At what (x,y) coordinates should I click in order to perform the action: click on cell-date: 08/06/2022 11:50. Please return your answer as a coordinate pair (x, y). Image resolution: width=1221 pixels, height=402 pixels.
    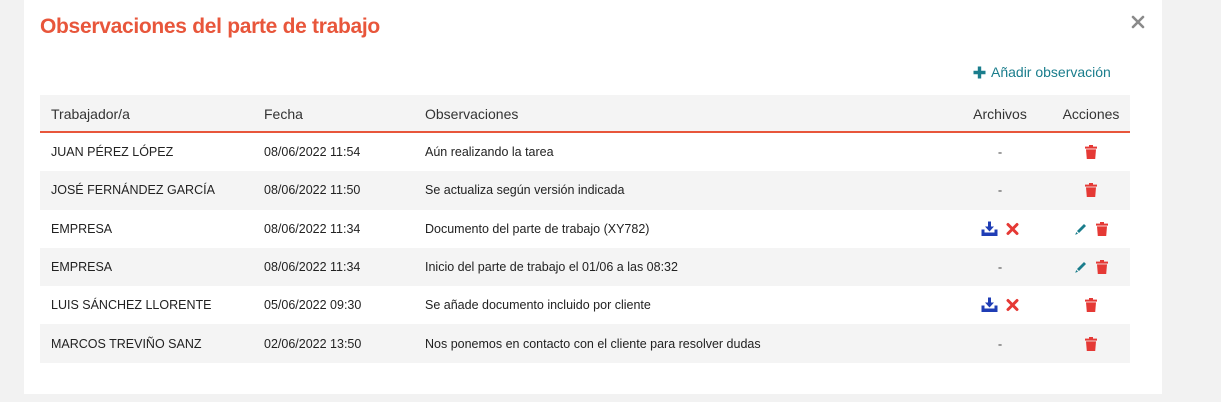
    Looking at the image, I should click on (312, 190).